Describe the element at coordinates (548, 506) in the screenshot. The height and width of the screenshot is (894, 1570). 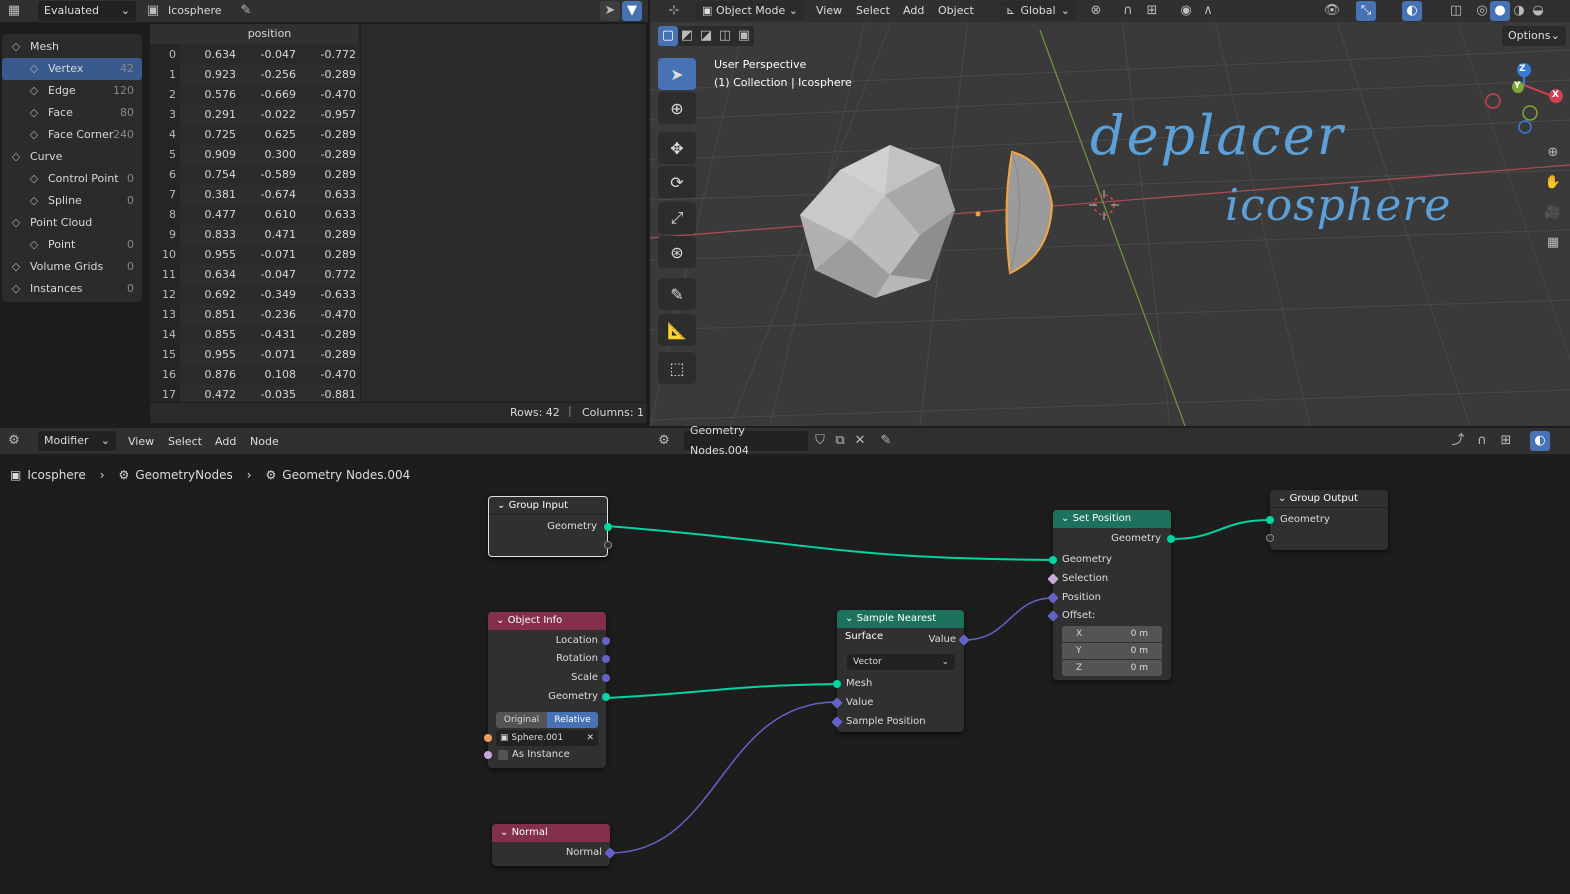
I see `group-input-title: ⌄ Group Input` at that location.